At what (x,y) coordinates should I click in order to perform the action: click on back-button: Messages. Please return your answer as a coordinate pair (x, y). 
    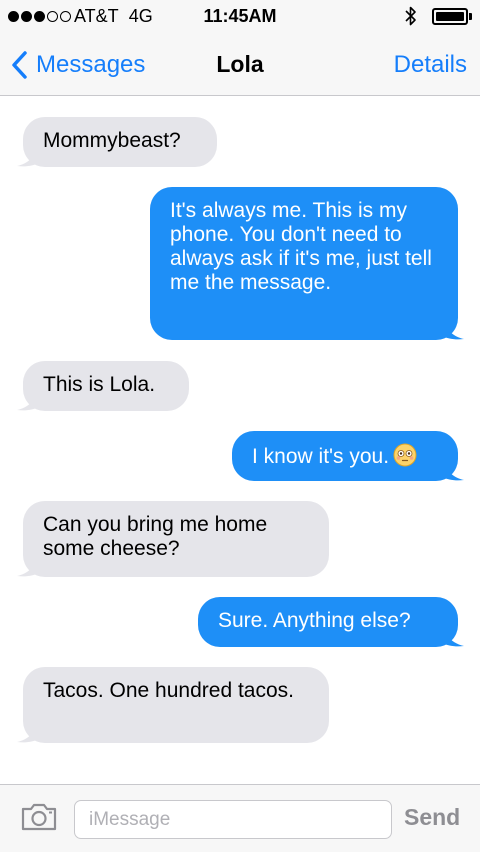
    Looking at the image, I should click on (77, 65).